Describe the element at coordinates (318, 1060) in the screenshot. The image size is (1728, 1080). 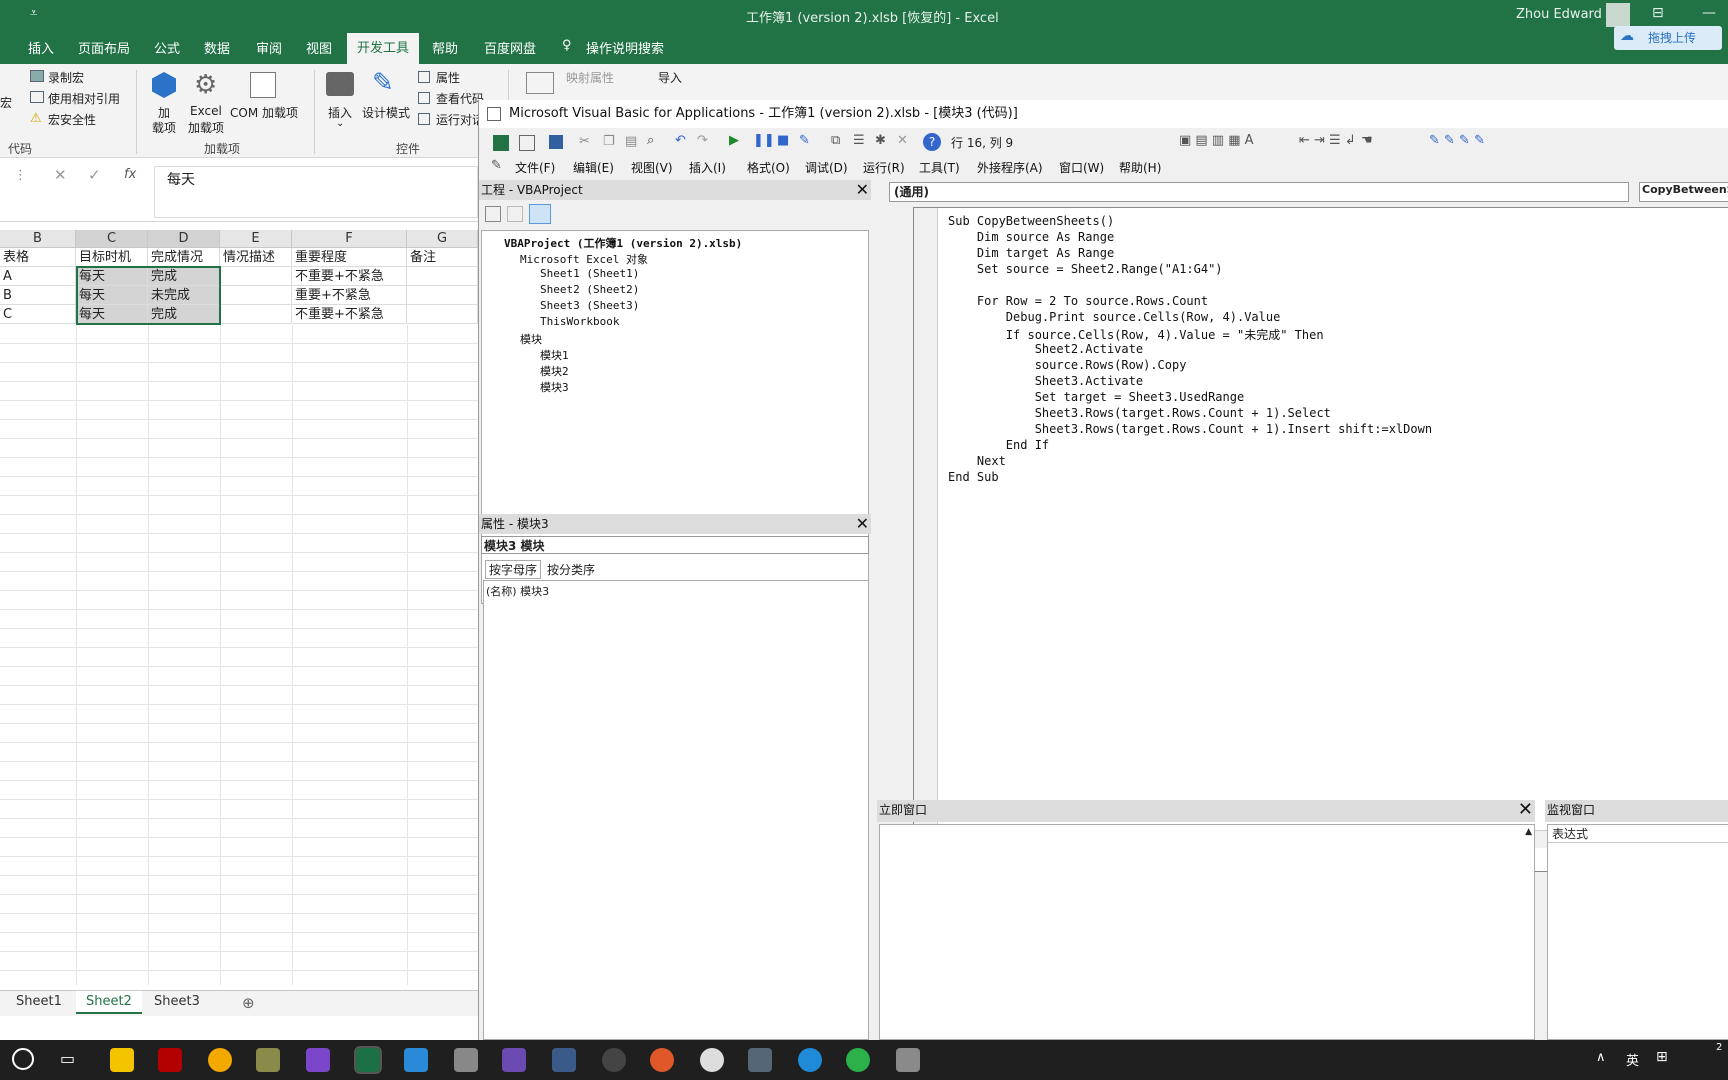
I see `visual-studio-icon` at that location.